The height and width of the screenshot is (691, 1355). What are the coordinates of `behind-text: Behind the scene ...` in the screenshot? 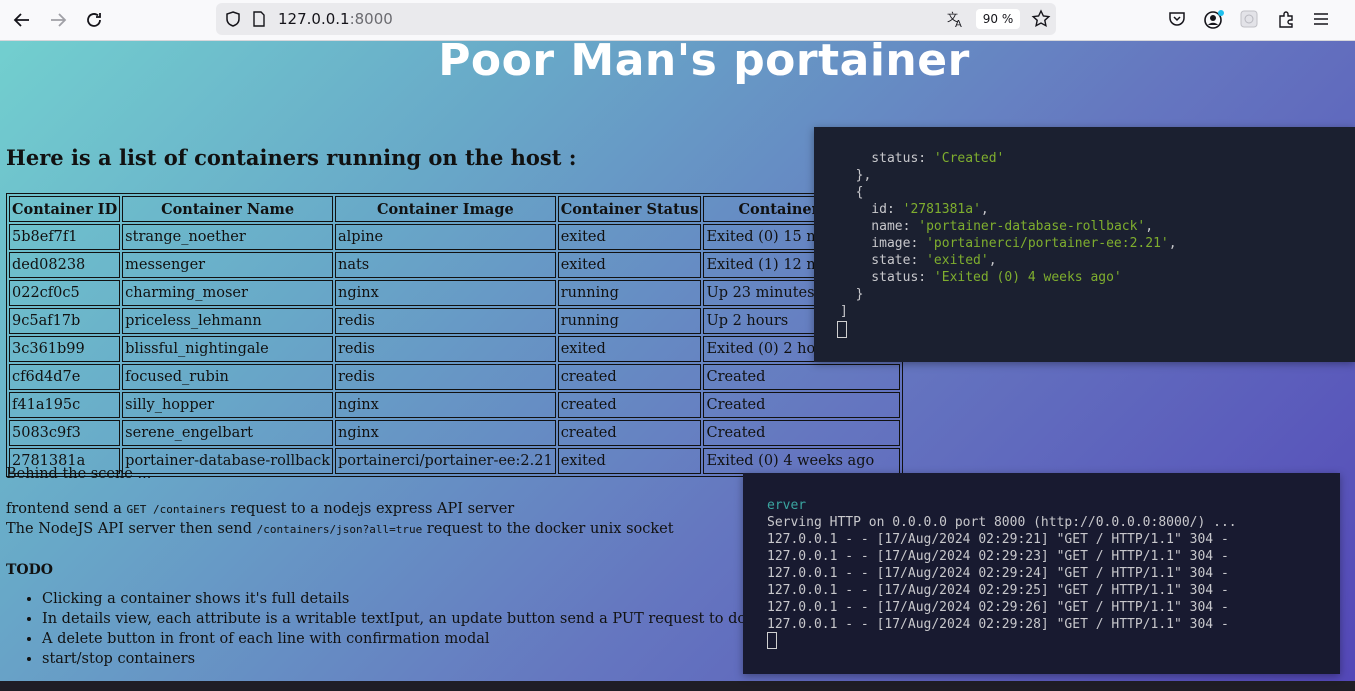 It's located at (79, 474).